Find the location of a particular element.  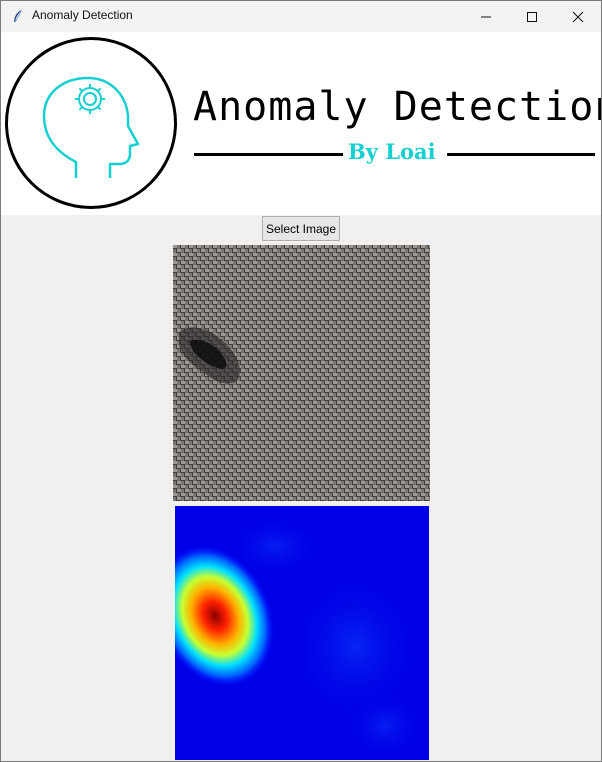

maximize-button is located at coordinates (532, 16).